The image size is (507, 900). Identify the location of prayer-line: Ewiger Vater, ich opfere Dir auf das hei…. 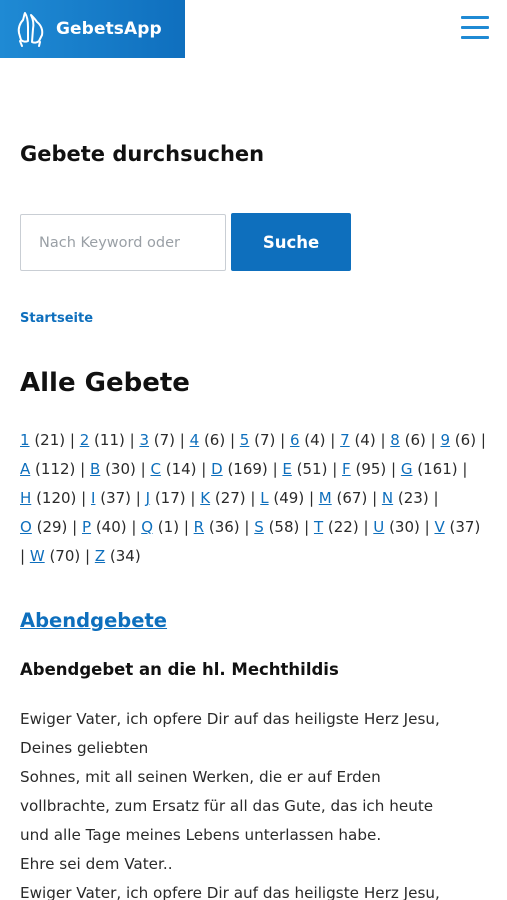
(230, 892).